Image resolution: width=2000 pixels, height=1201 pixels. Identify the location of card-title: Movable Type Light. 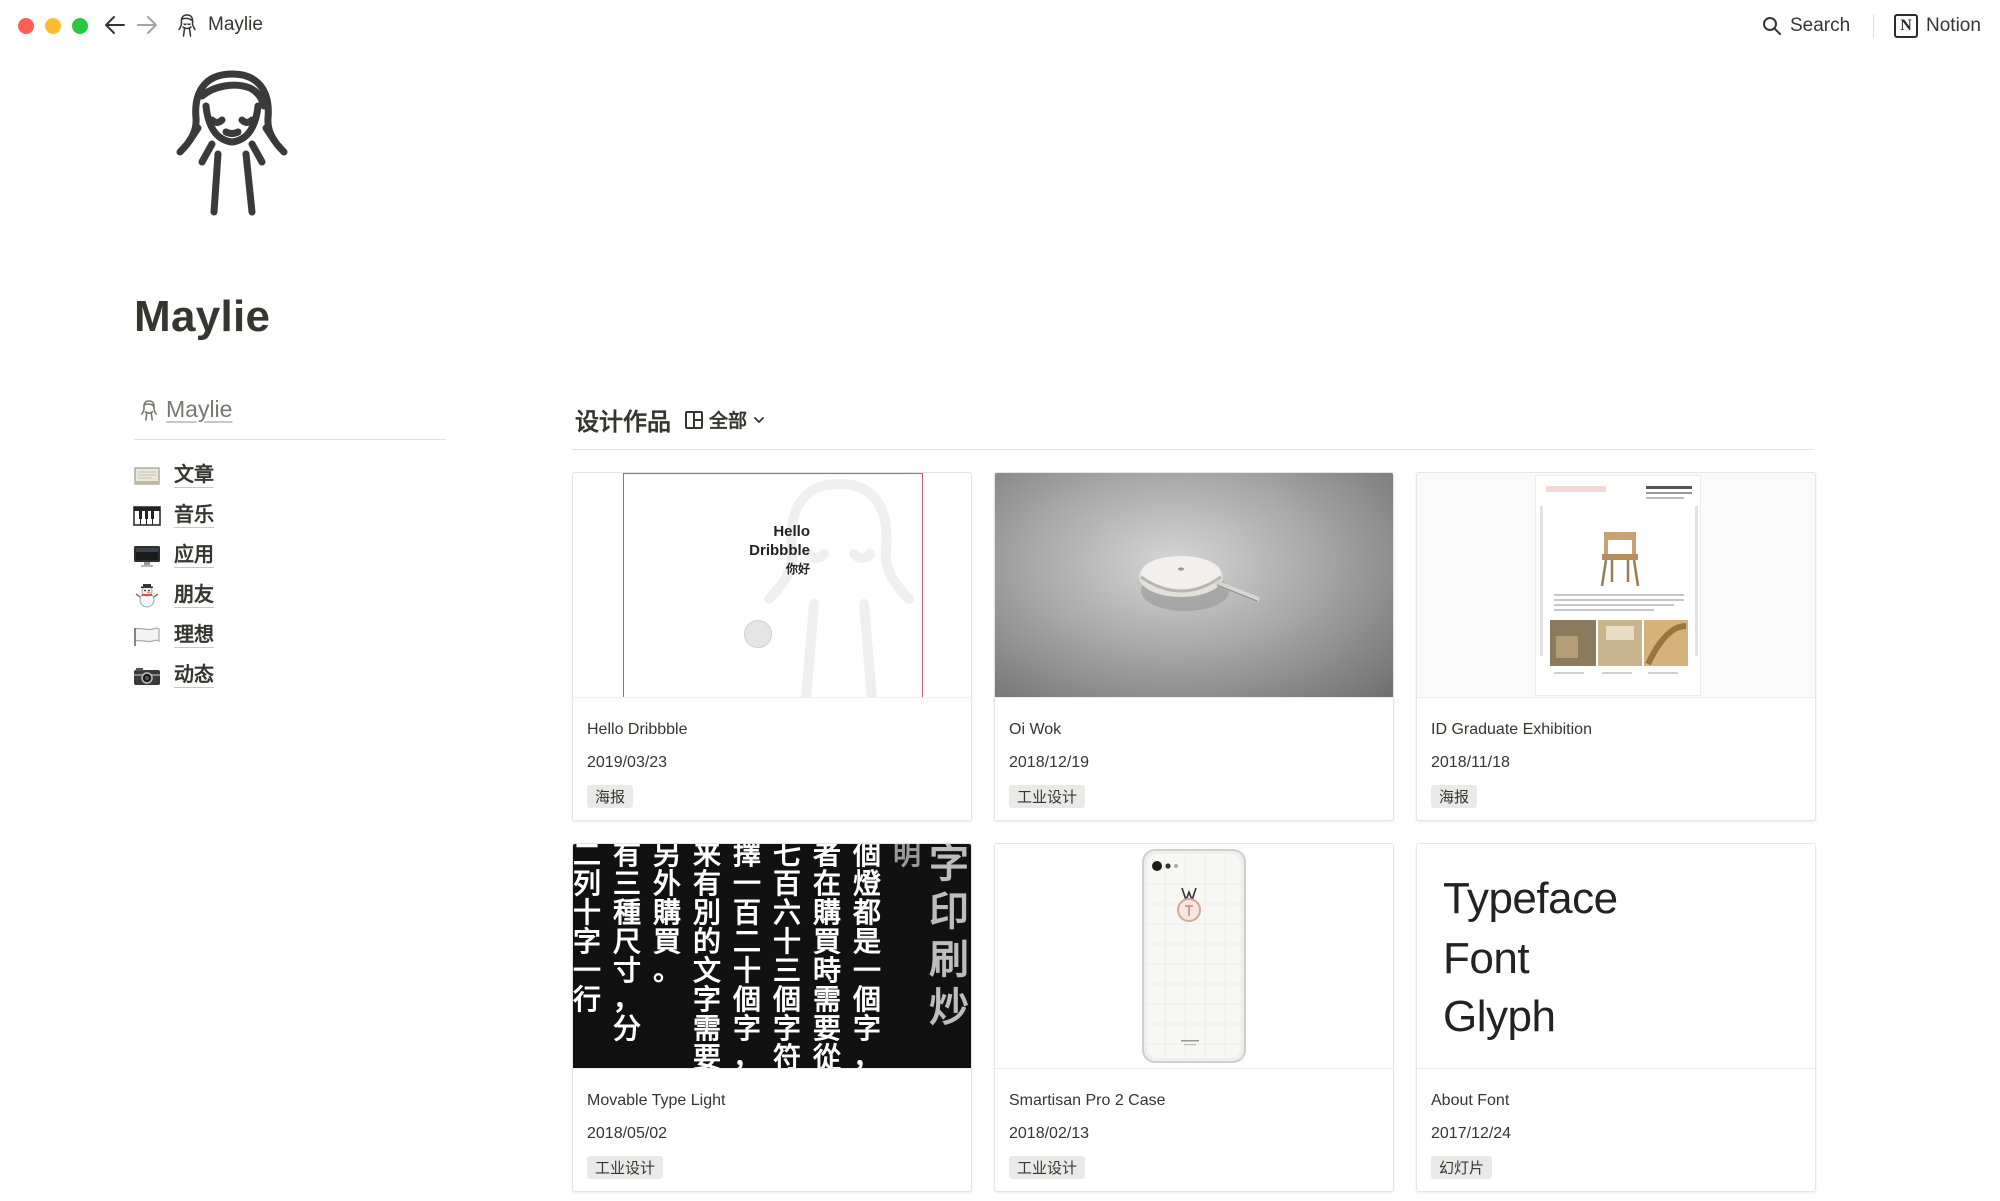
(656, 1100).